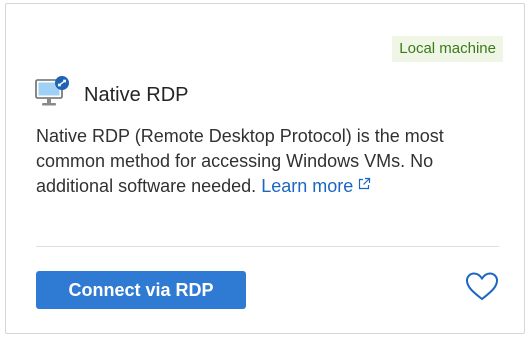  I want to click on connect-via-rdp-button: Connect via RDP, so click(141, 290).